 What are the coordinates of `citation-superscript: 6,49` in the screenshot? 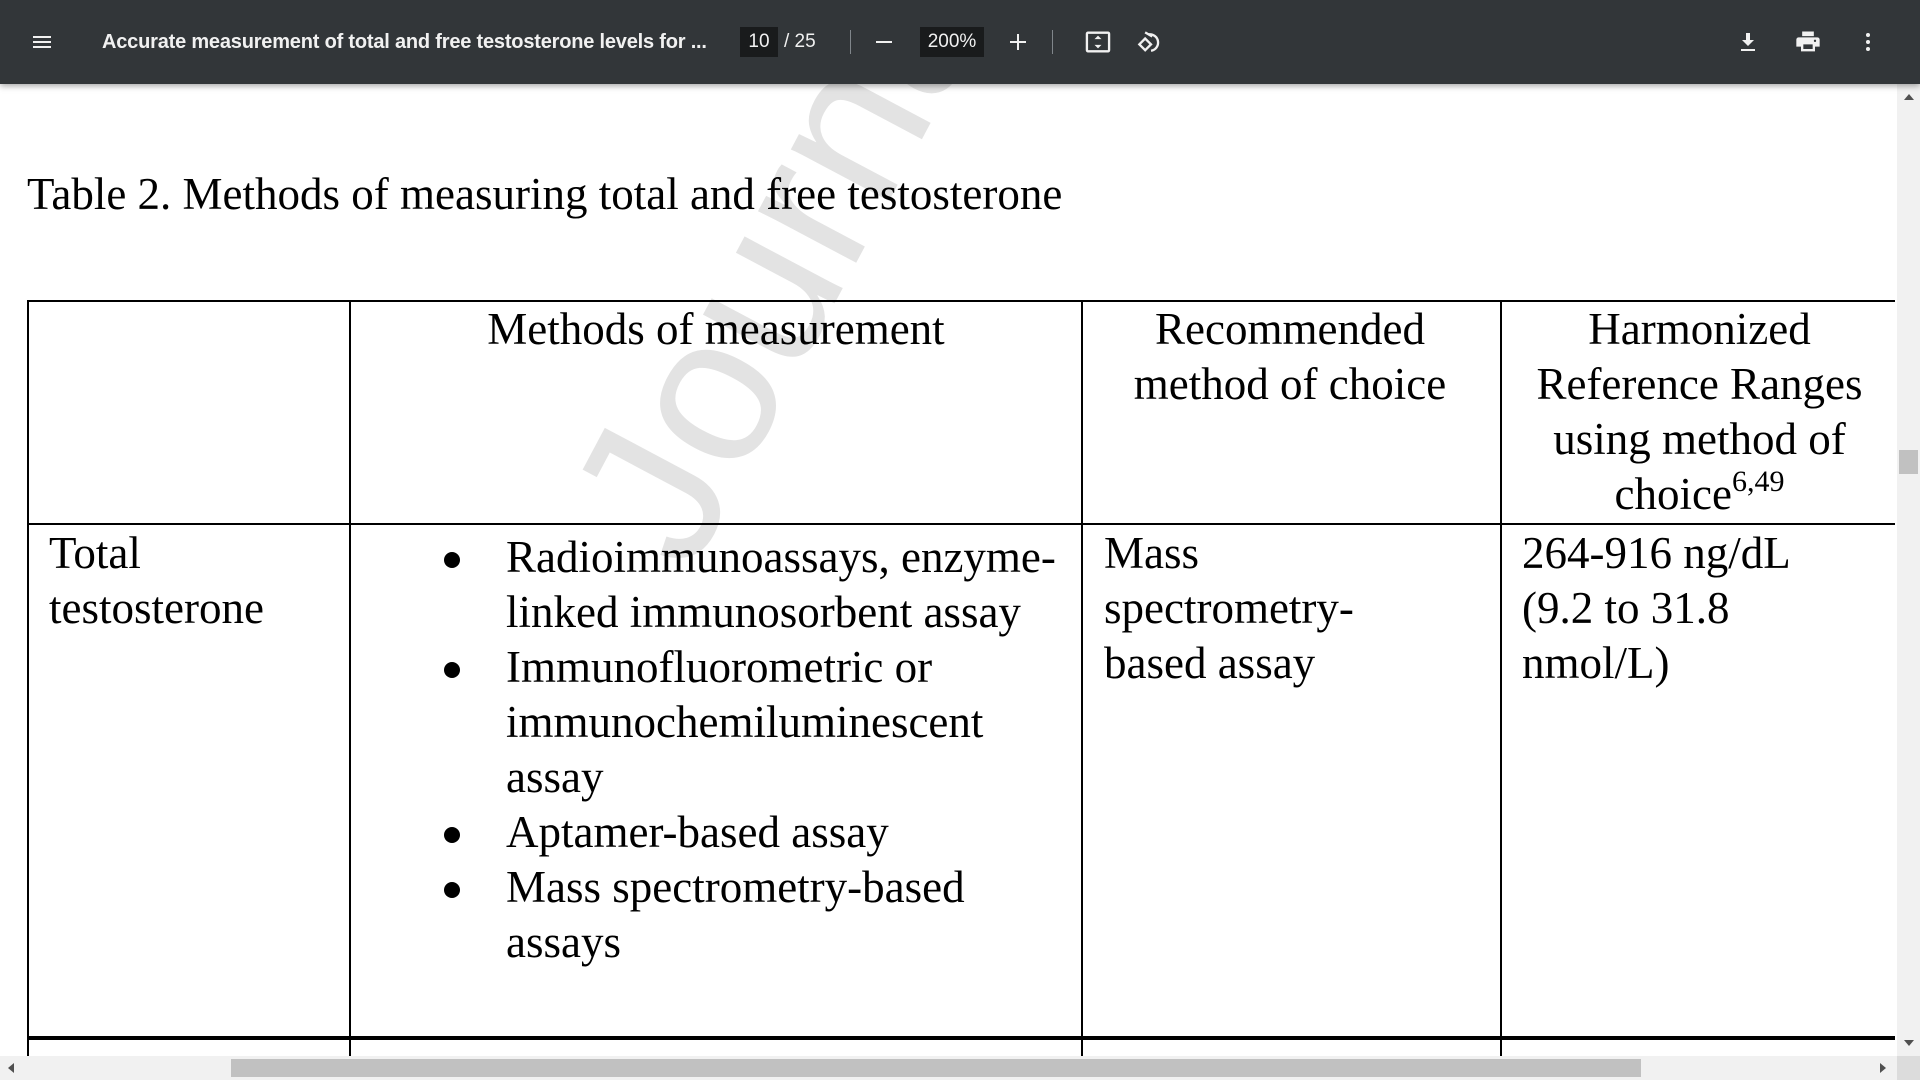 It's located at (1758, 481).